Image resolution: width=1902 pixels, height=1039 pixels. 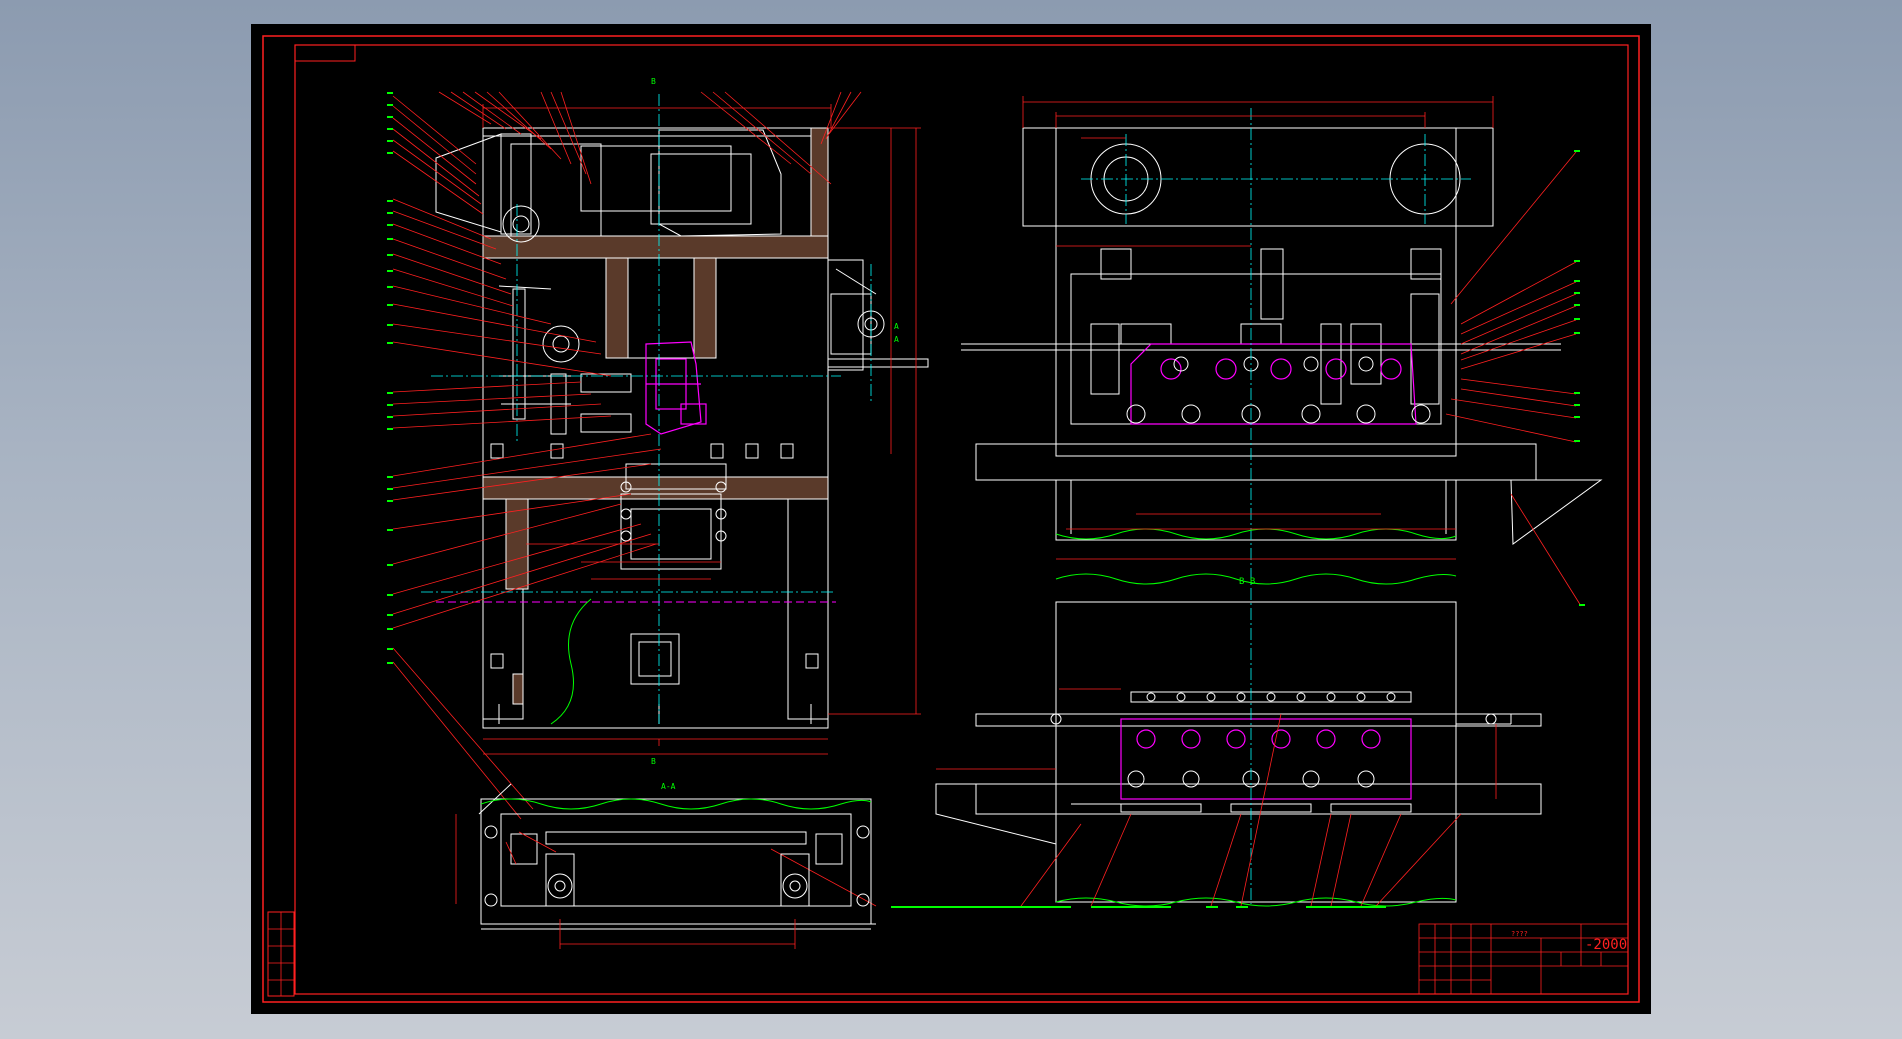 What do you see at coordinates (653, 81) in the screenshot?
I see `cut-mark-top: B` at bounding box center [653, 81].